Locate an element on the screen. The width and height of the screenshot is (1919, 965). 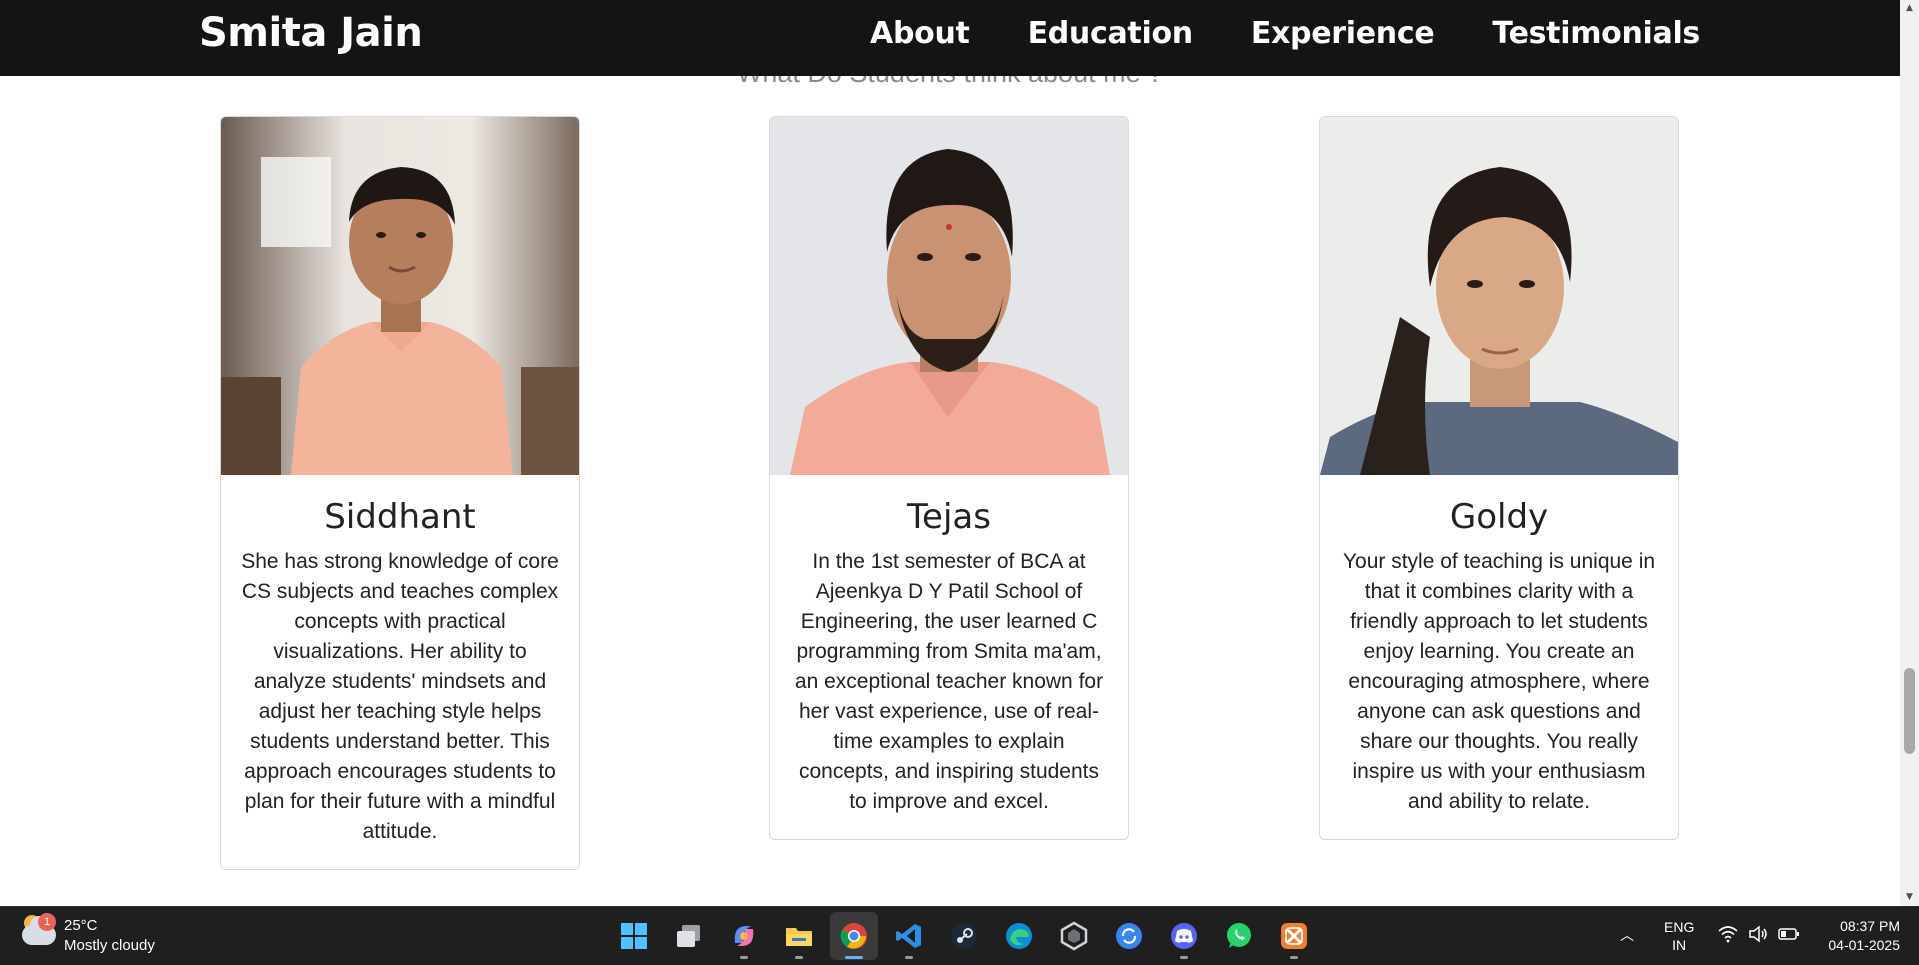
student-name: Siddhant is located at coordinates (400, 517).